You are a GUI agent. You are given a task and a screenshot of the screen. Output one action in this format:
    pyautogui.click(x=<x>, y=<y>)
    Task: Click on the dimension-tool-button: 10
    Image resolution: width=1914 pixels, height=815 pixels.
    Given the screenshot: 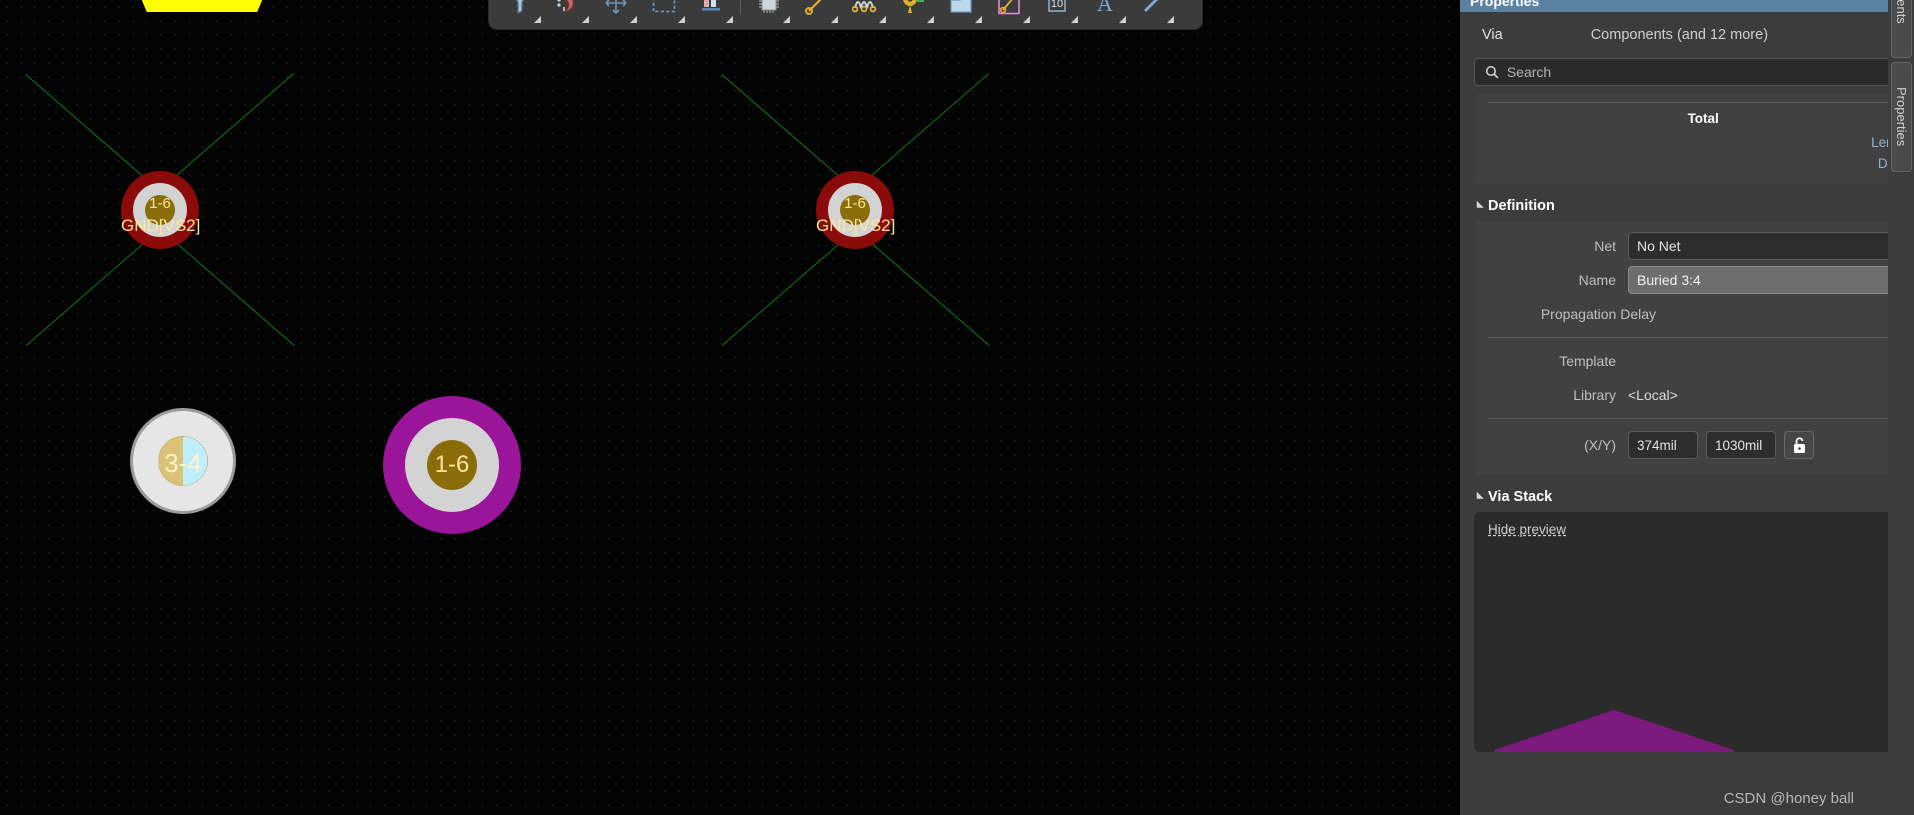 What is the action you would take?
    pyautogui.click(x=1057, y=12)
    